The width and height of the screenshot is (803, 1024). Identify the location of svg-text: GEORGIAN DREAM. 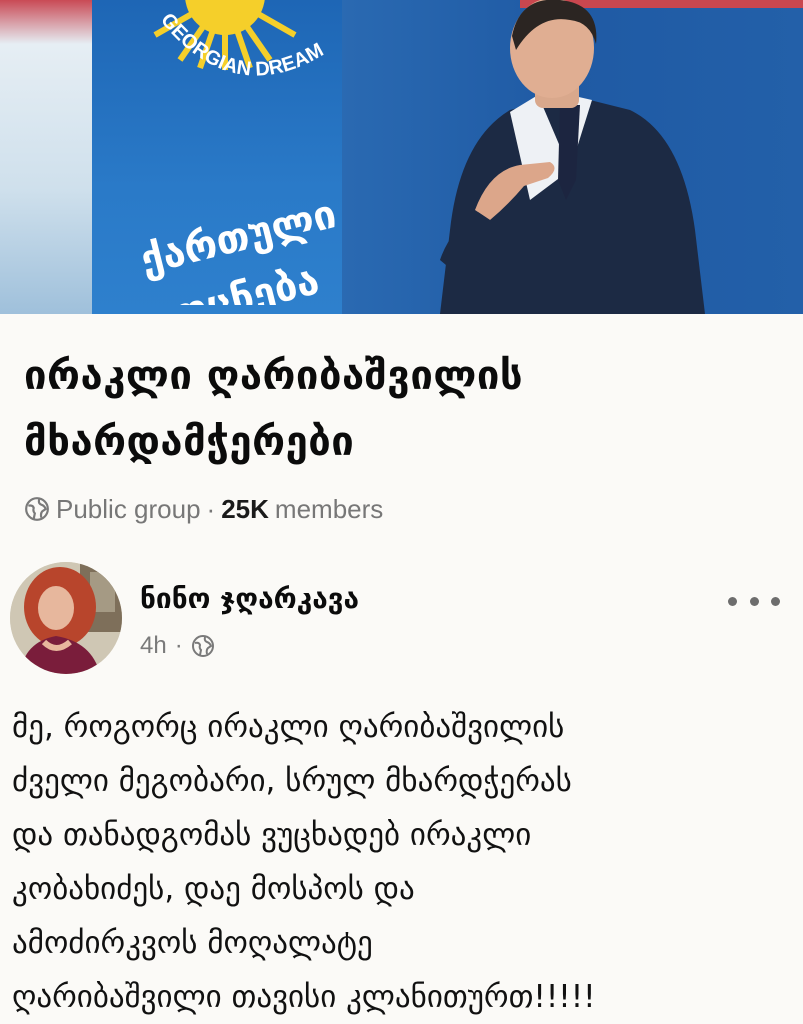
(241, 45).